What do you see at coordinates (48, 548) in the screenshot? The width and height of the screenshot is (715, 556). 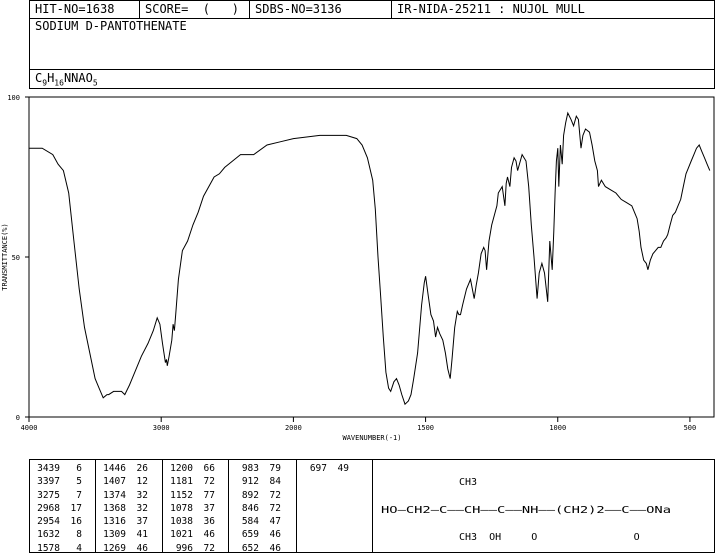 I see `peak-wavenumber: 1578` at bounding box center [48, 548].